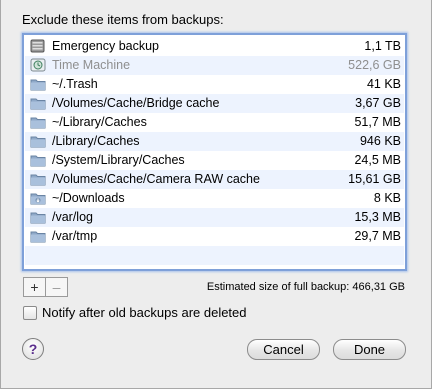  I want to click on list-item: /Volumes/Cache/Bridge cache 3,67 GB, so click(214, 103).